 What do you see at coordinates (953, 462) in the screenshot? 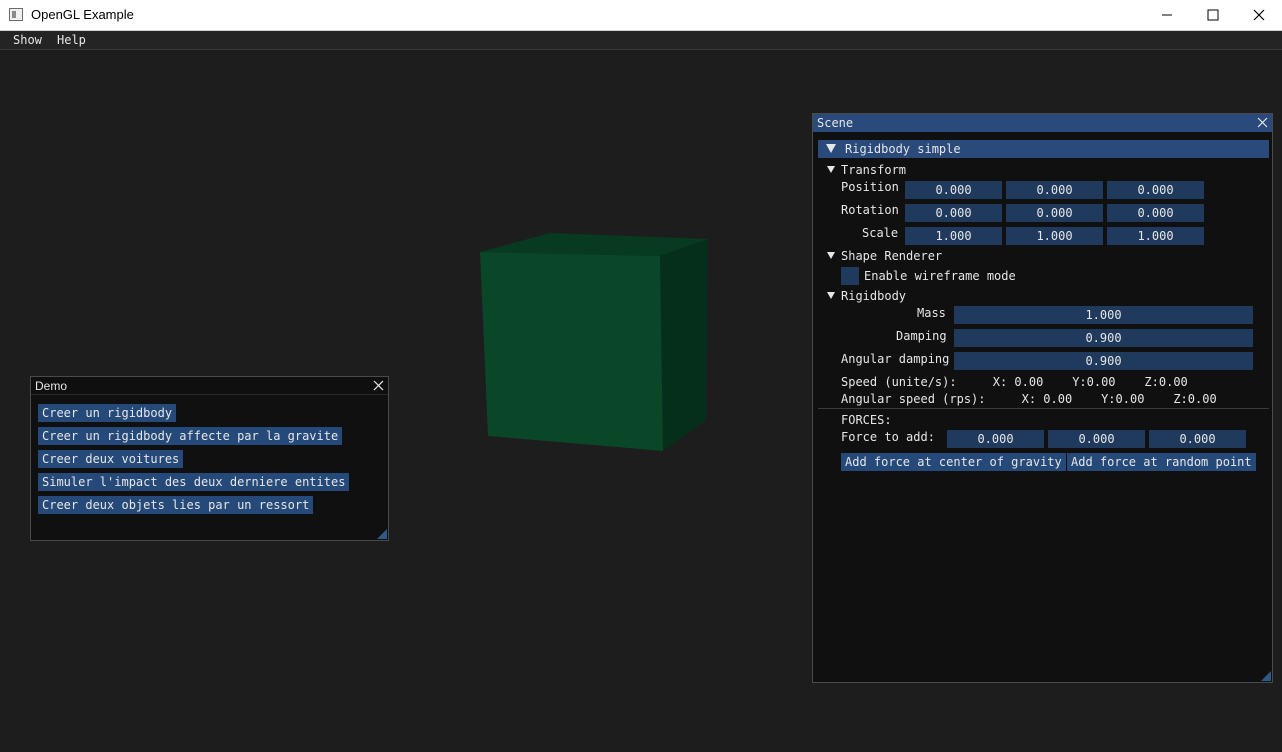
I see `add-force-center-button: Add force at center of gravity` at bounding box center [953, 462].